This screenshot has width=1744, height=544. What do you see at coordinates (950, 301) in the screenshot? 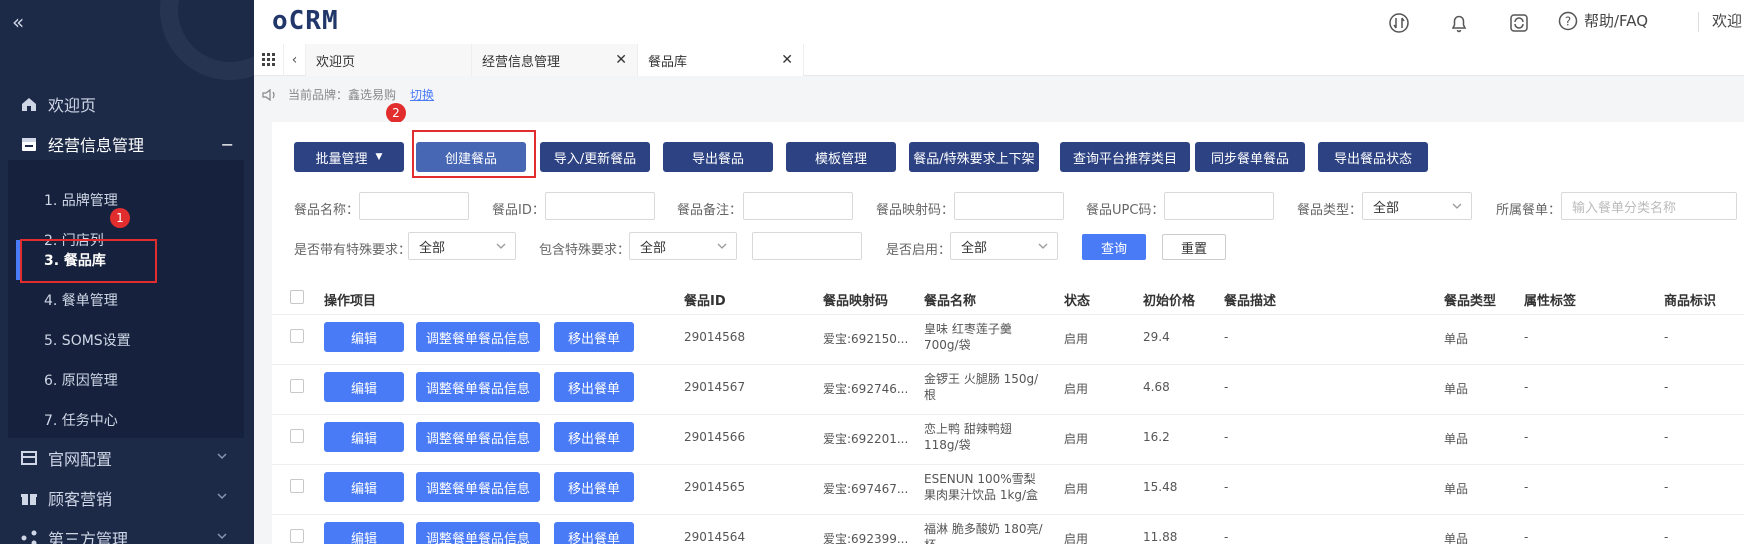
I see `col-header-name: 餐品名称` at bounding box center [950, 301].